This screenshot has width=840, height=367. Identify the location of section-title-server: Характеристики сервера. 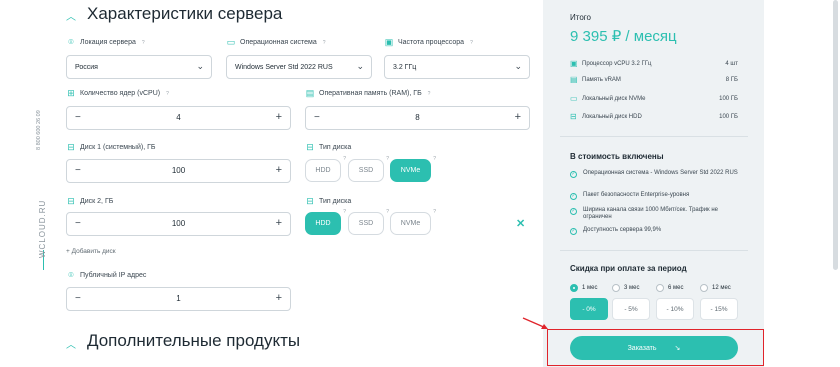
(185, 13).